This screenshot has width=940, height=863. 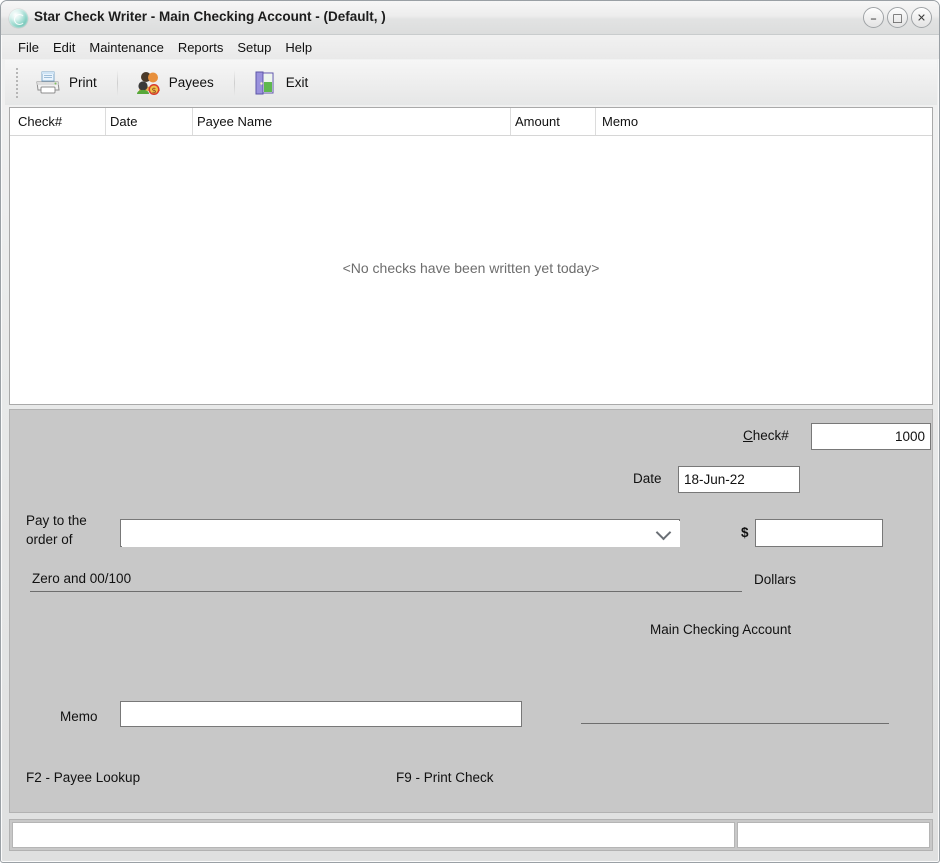 I want to click on menu-item-edit: Edit, so click(x=64, y=47).